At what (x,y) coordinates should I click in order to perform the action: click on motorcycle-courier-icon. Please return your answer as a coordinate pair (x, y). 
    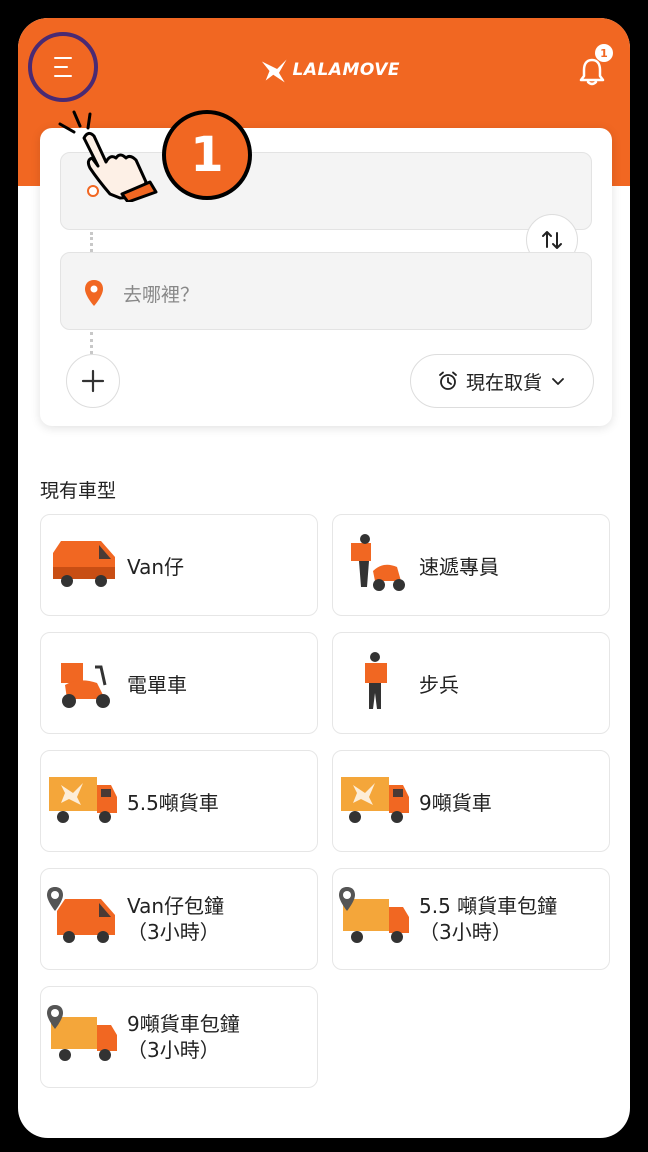
    Looking at the image, I should click on (378, 562).